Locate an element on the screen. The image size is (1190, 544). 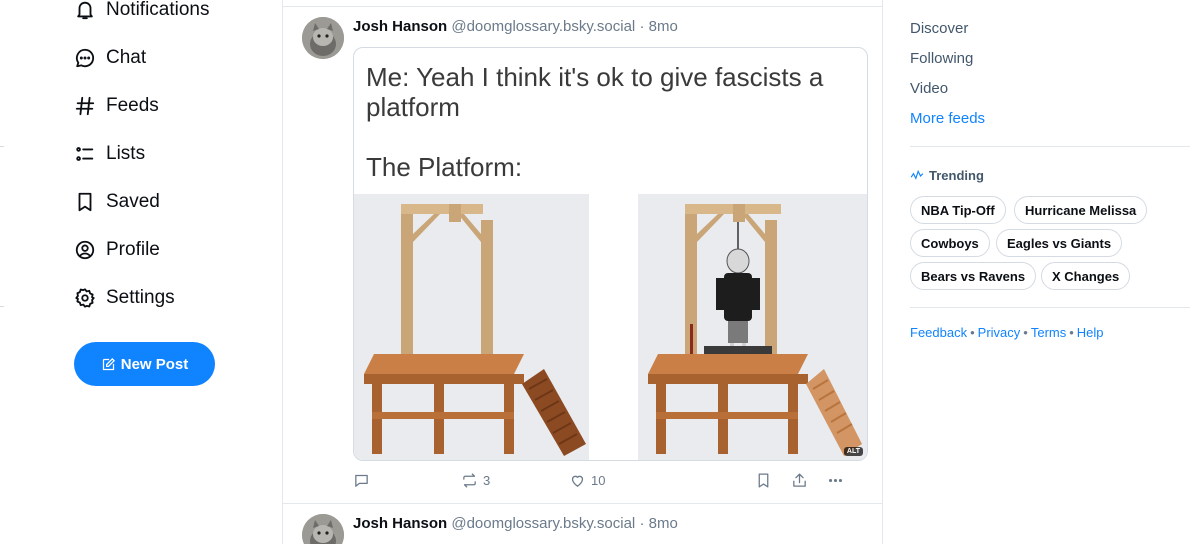
nav-item-lists: Lists is located at coordinates (109, 154).